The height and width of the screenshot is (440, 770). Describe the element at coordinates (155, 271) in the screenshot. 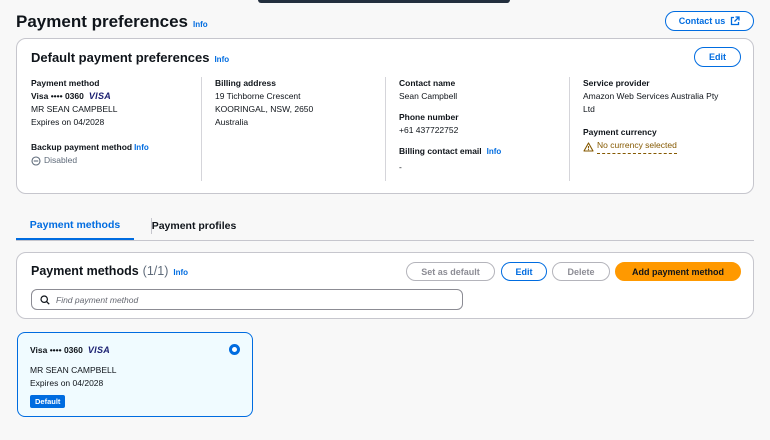

I see `payment-methods-count: (1/1)` at that location.